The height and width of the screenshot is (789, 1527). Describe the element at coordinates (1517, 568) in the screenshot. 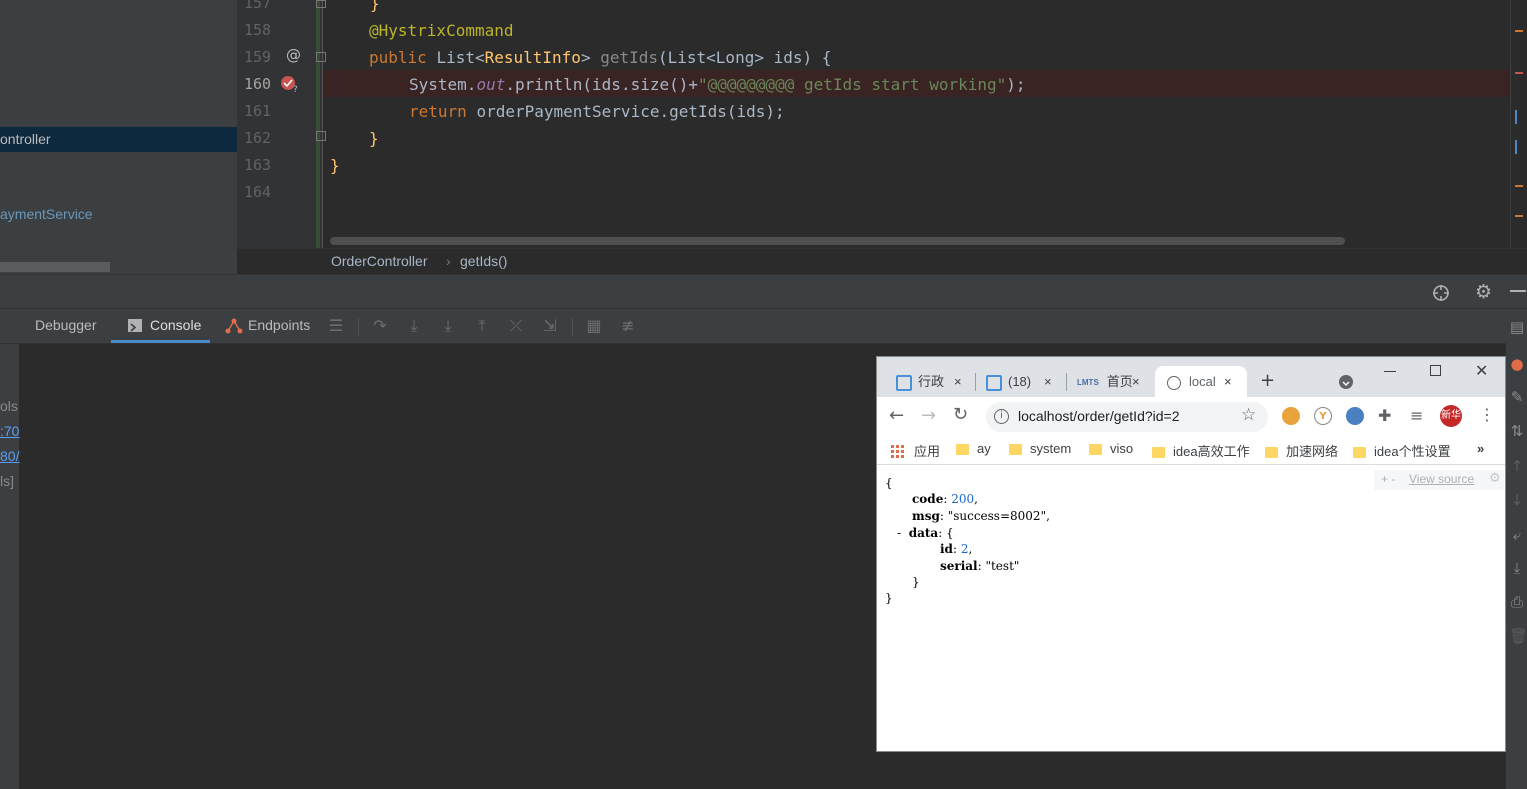

I see `scroll-to-end-icon: ⤓` at that location.